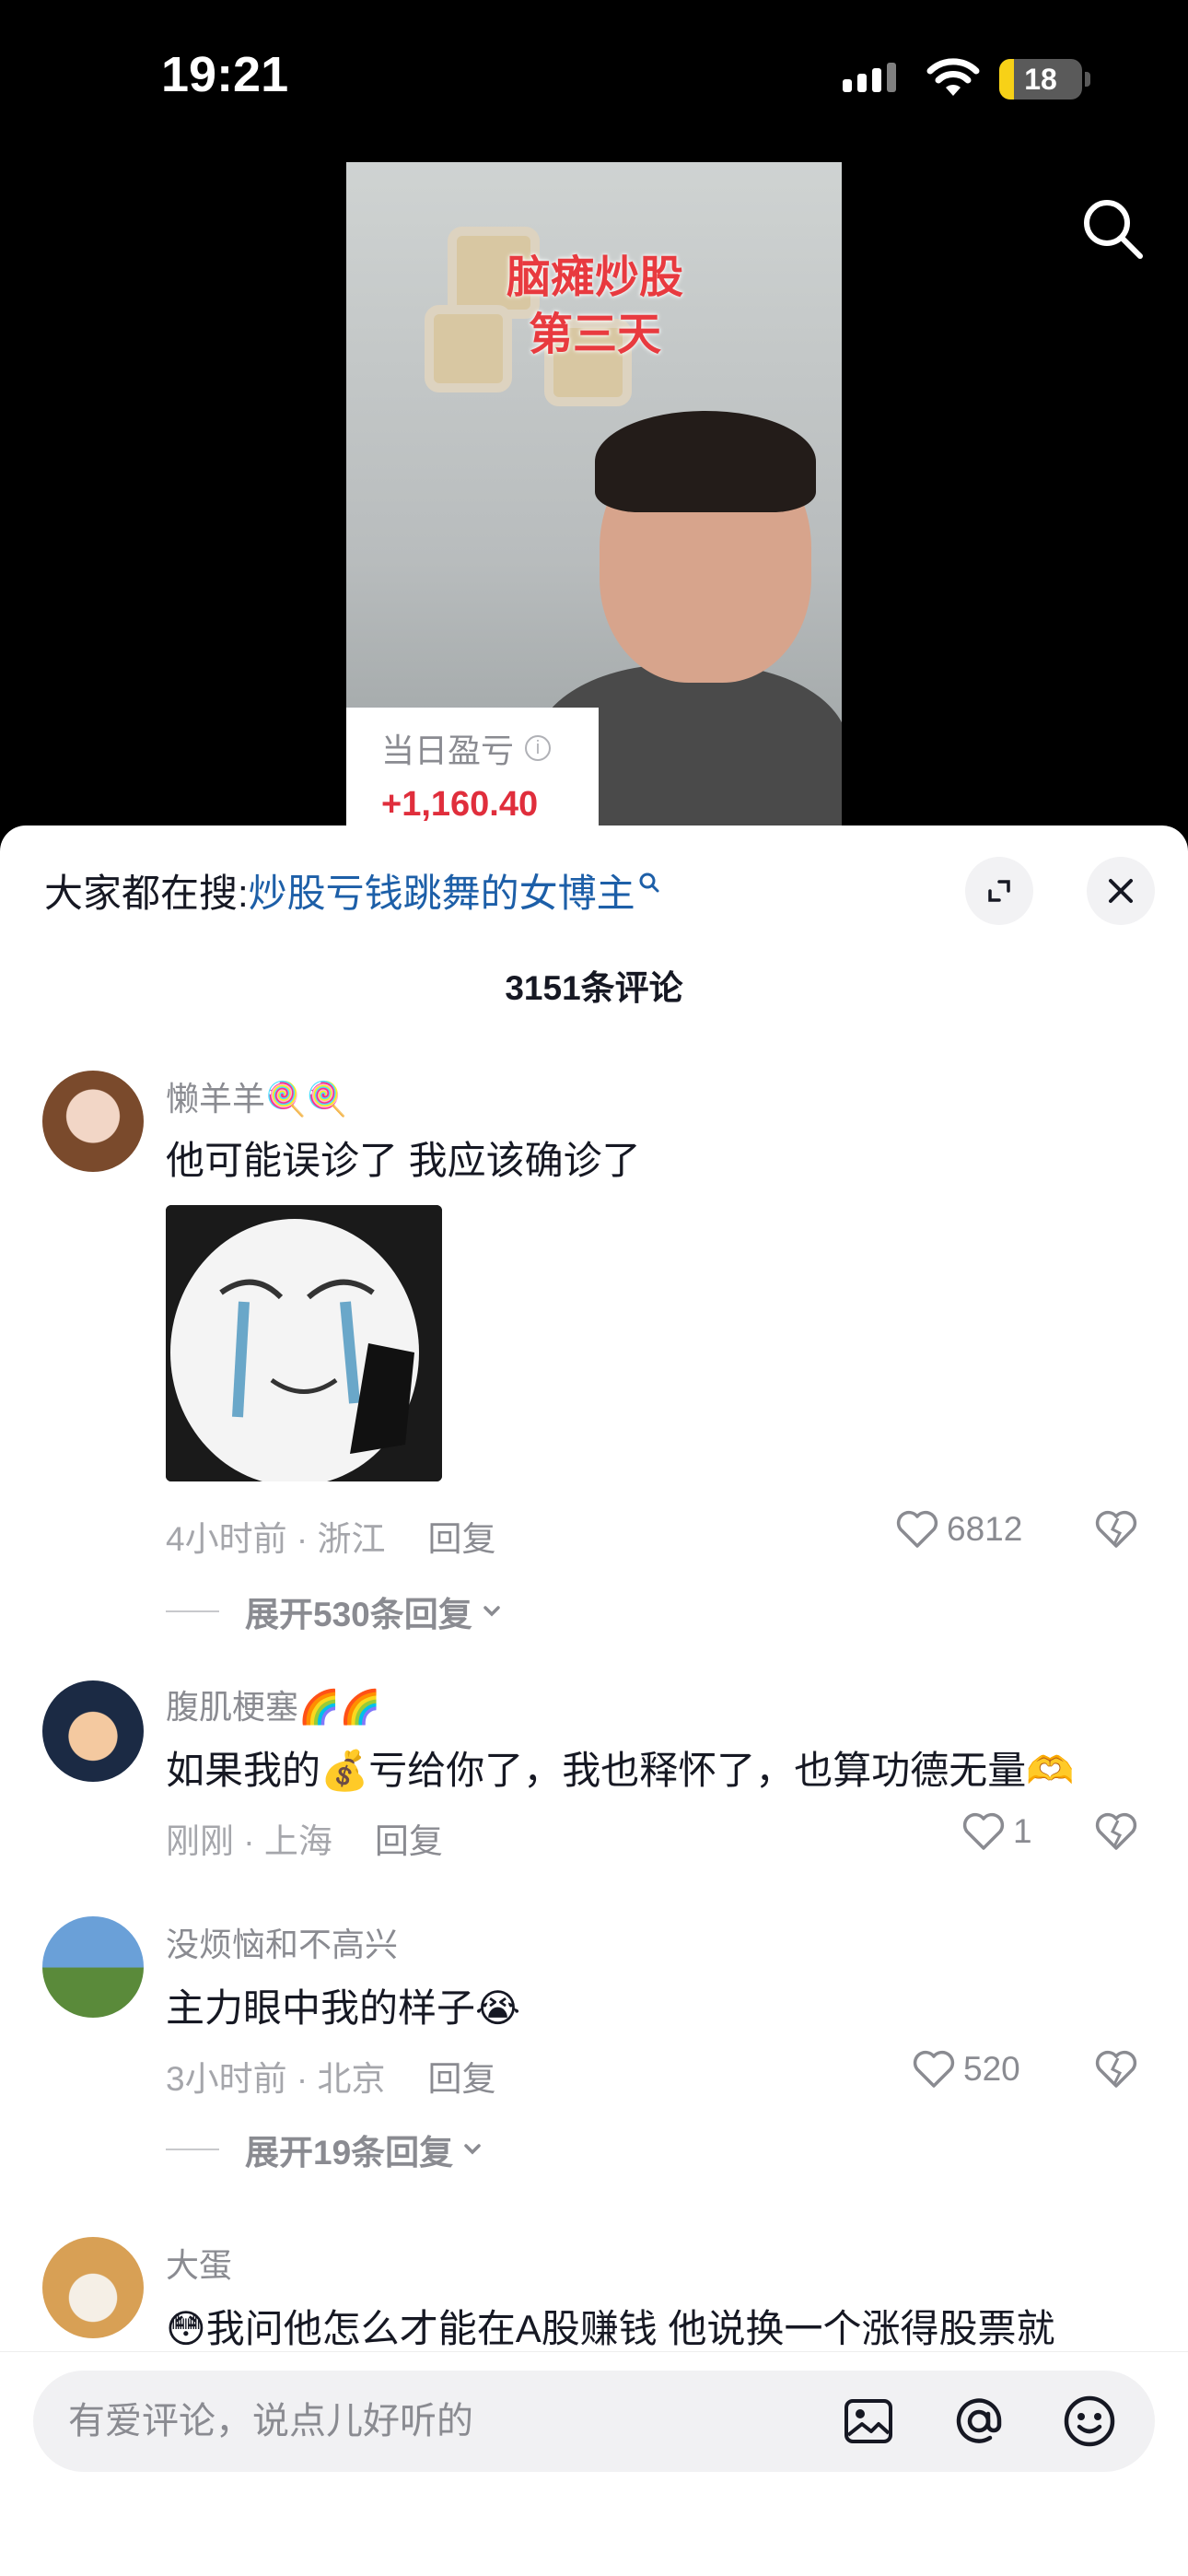 This screenshot has height=2576, width=1188. What do you see at coordinates (953, 77) in the screenshot?
I see `wifi-icon` at bounding box center [953, 77].